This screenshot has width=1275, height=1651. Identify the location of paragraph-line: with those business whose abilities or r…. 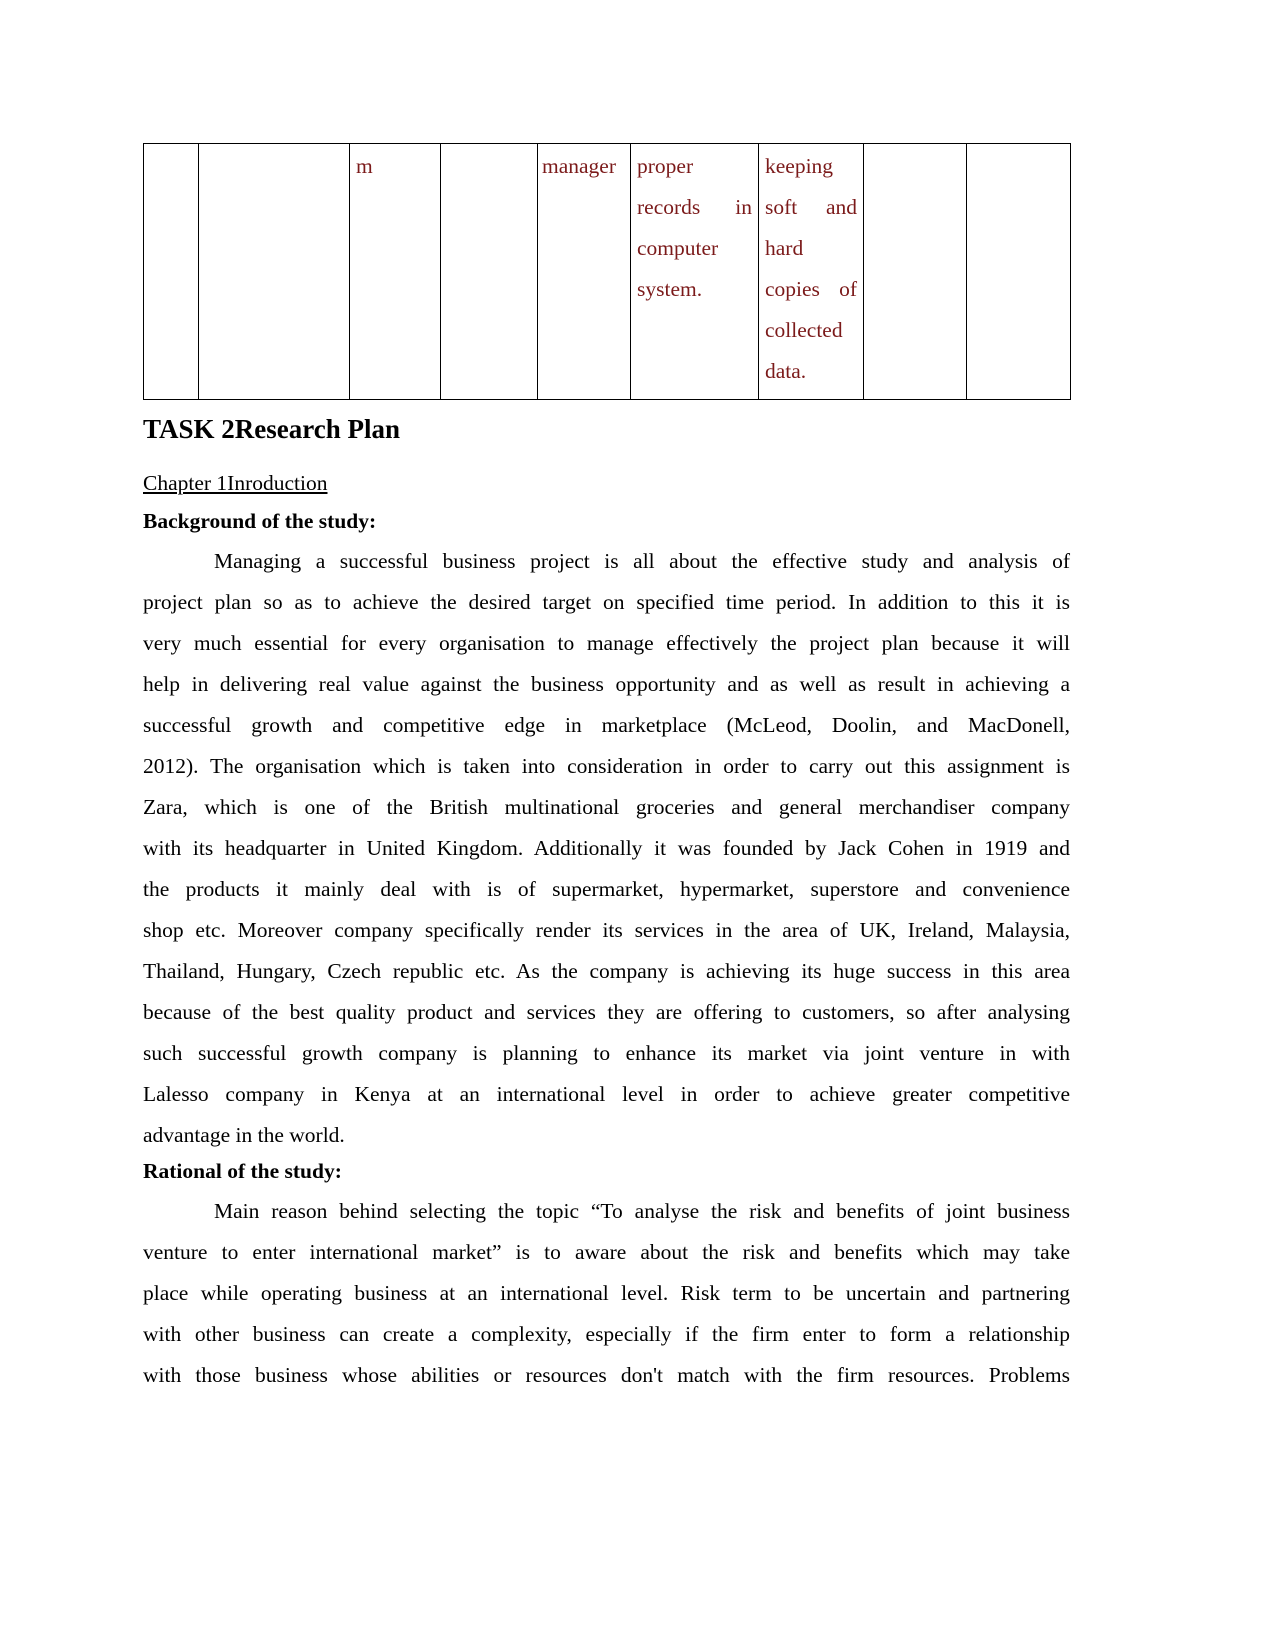
(606, 1375).